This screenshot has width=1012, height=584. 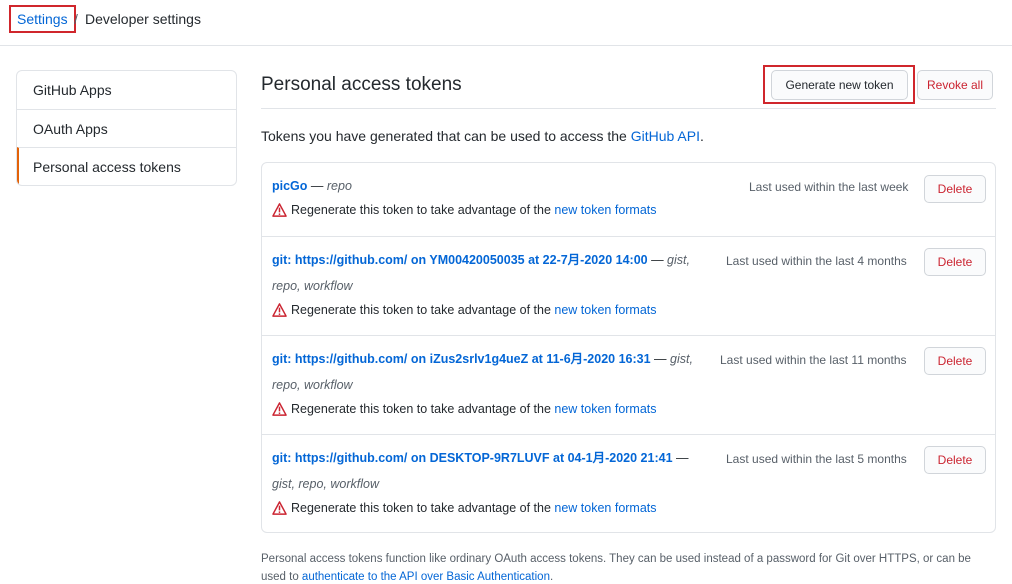 What do you see at coordinates (829, 187) in the screenshot?
I see `token-last-used: Last used within the last week` at bounding box center [829, 187].